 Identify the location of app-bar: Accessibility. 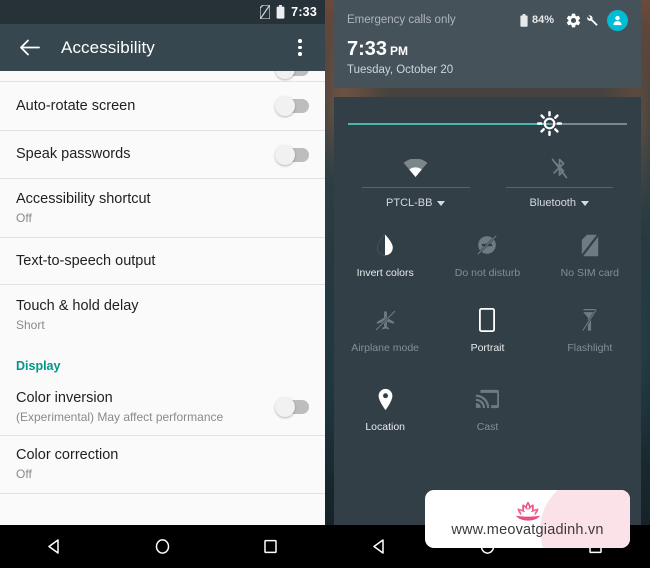
(162, 47).